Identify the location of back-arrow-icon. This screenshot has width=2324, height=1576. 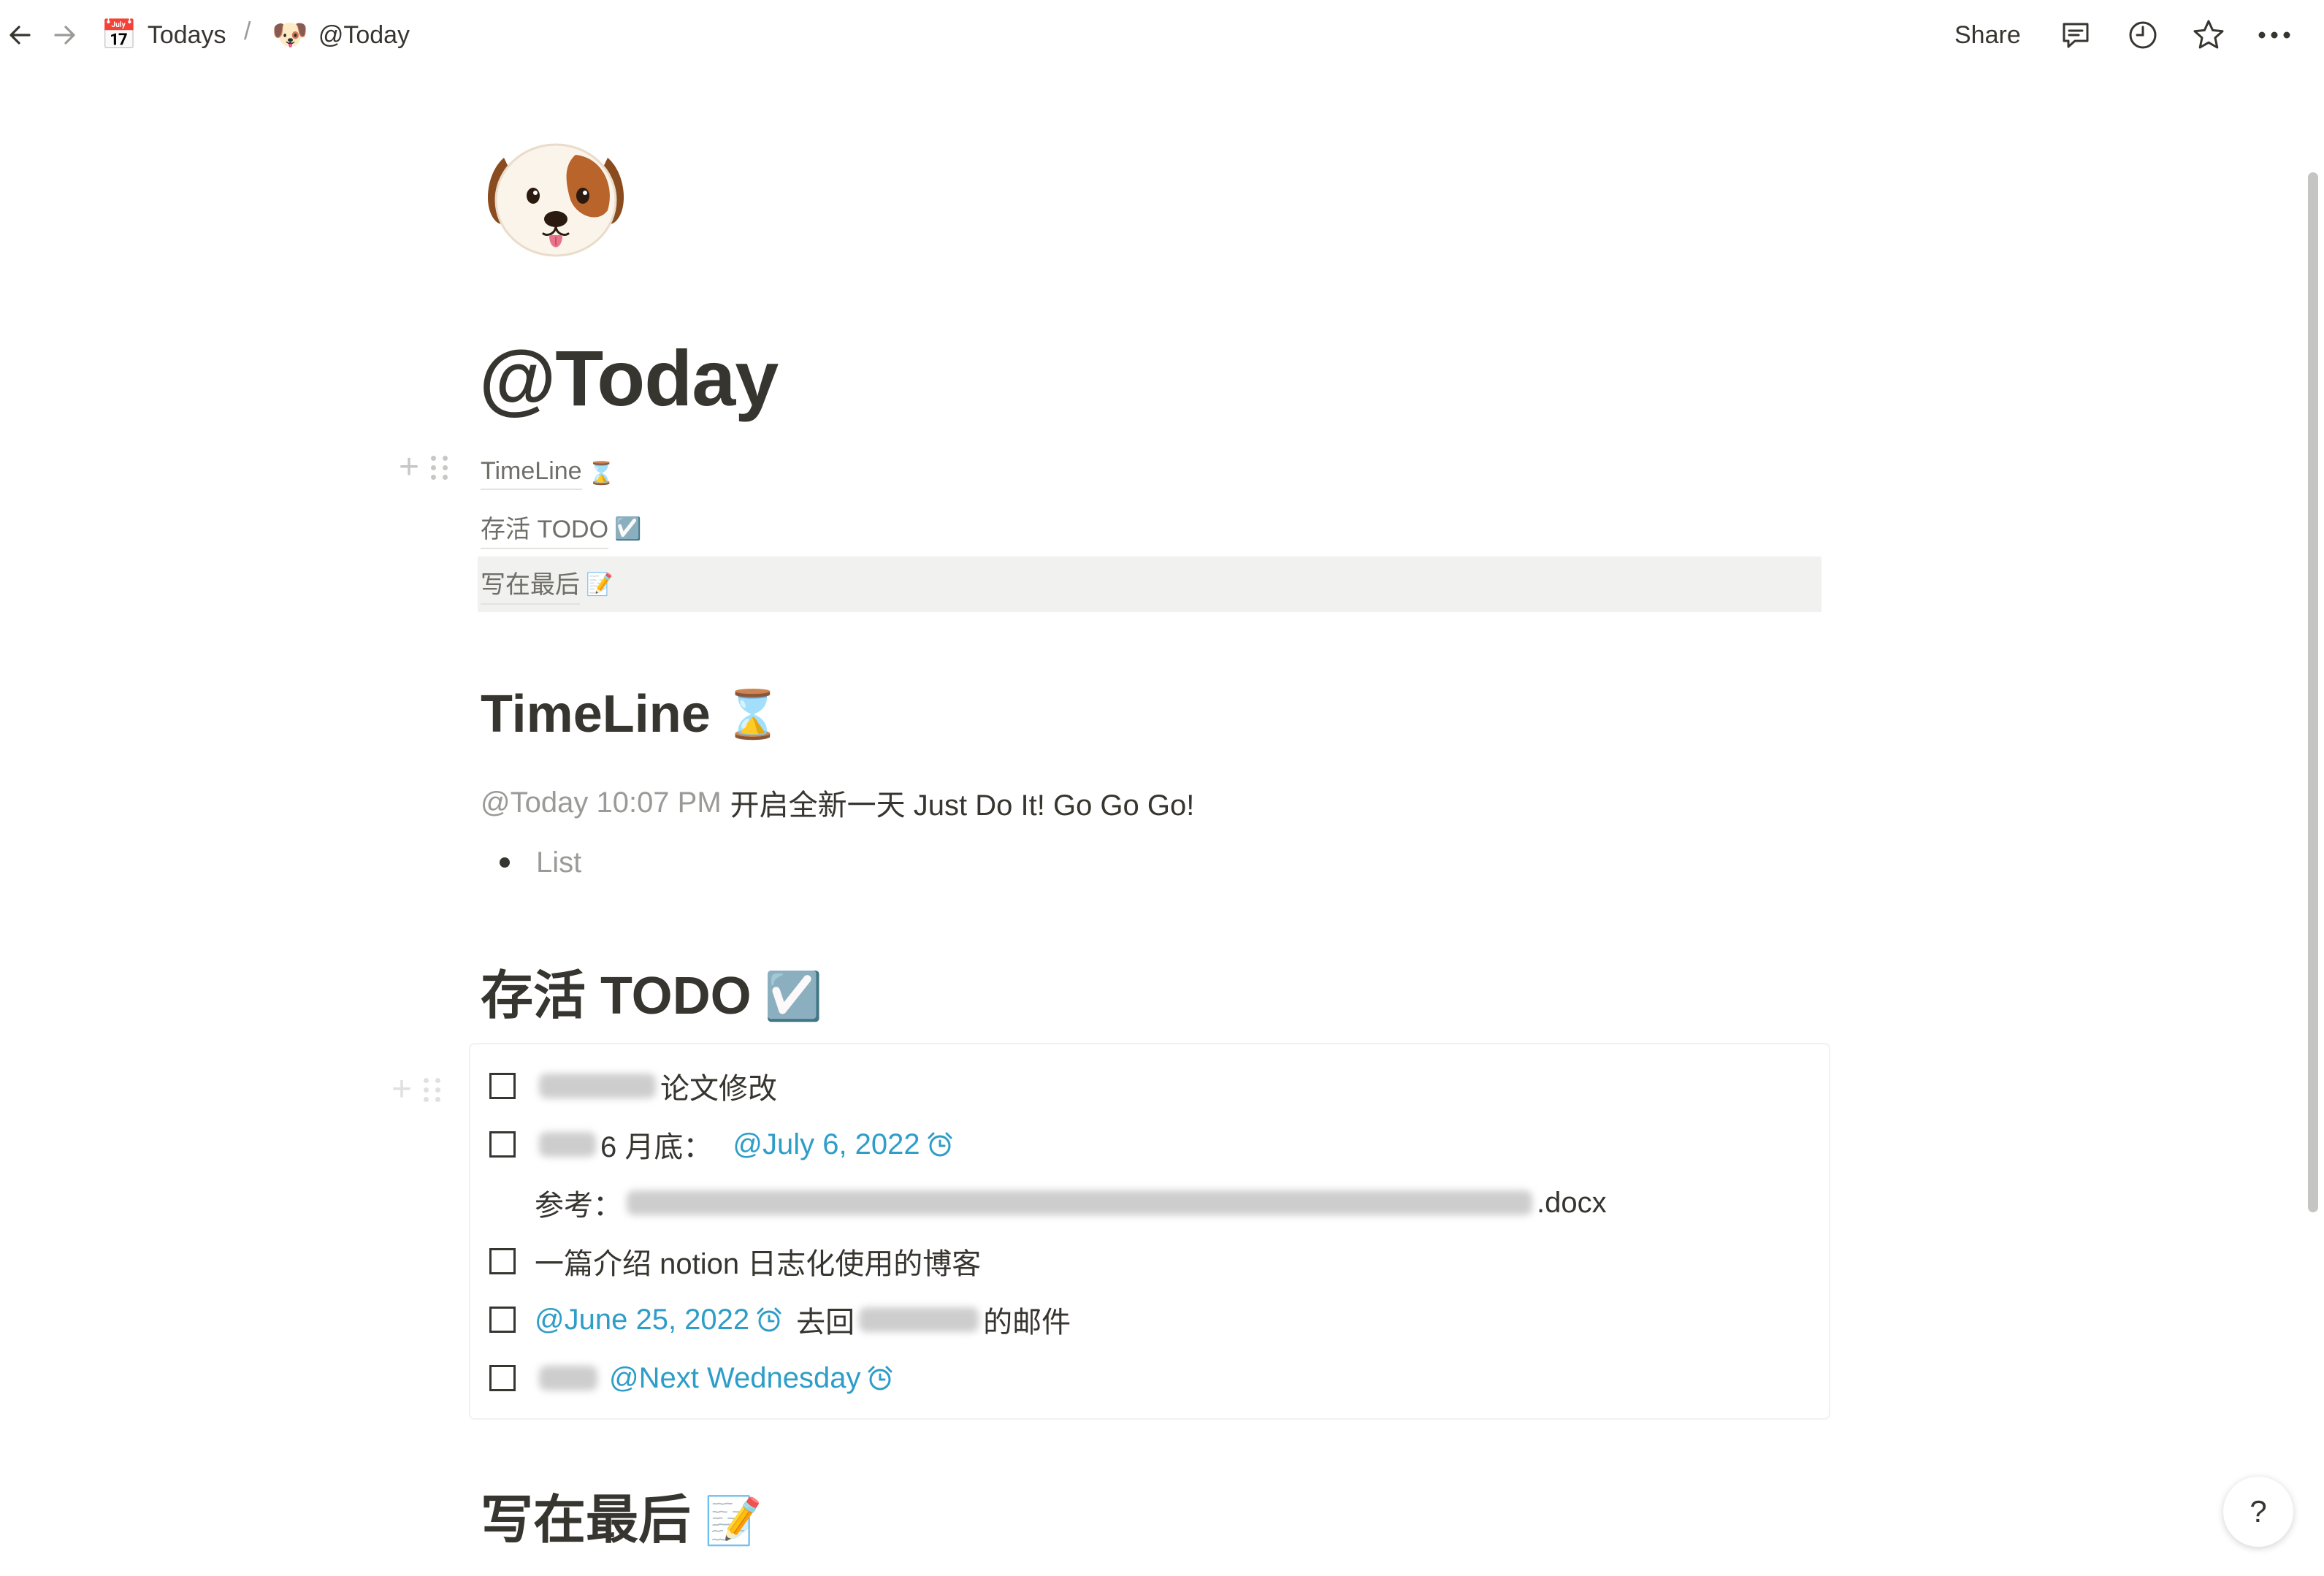
(20, 35).